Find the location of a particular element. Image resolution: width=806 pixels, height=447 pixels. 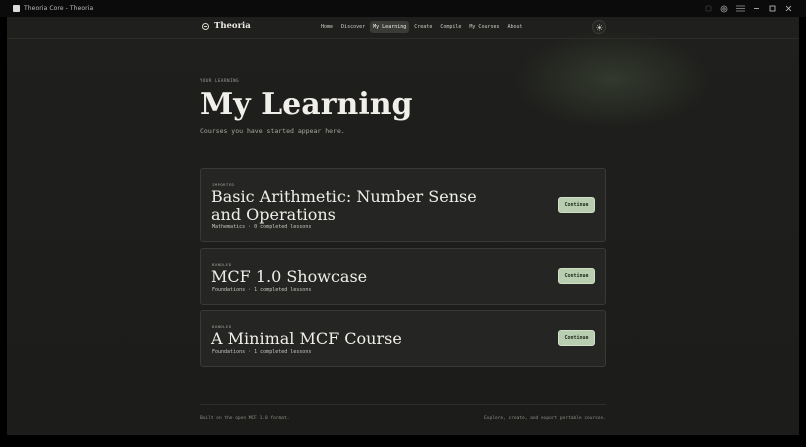

footer-tagline: Built on the open MCF 1.0 format. is located at coordinates (245, 418).